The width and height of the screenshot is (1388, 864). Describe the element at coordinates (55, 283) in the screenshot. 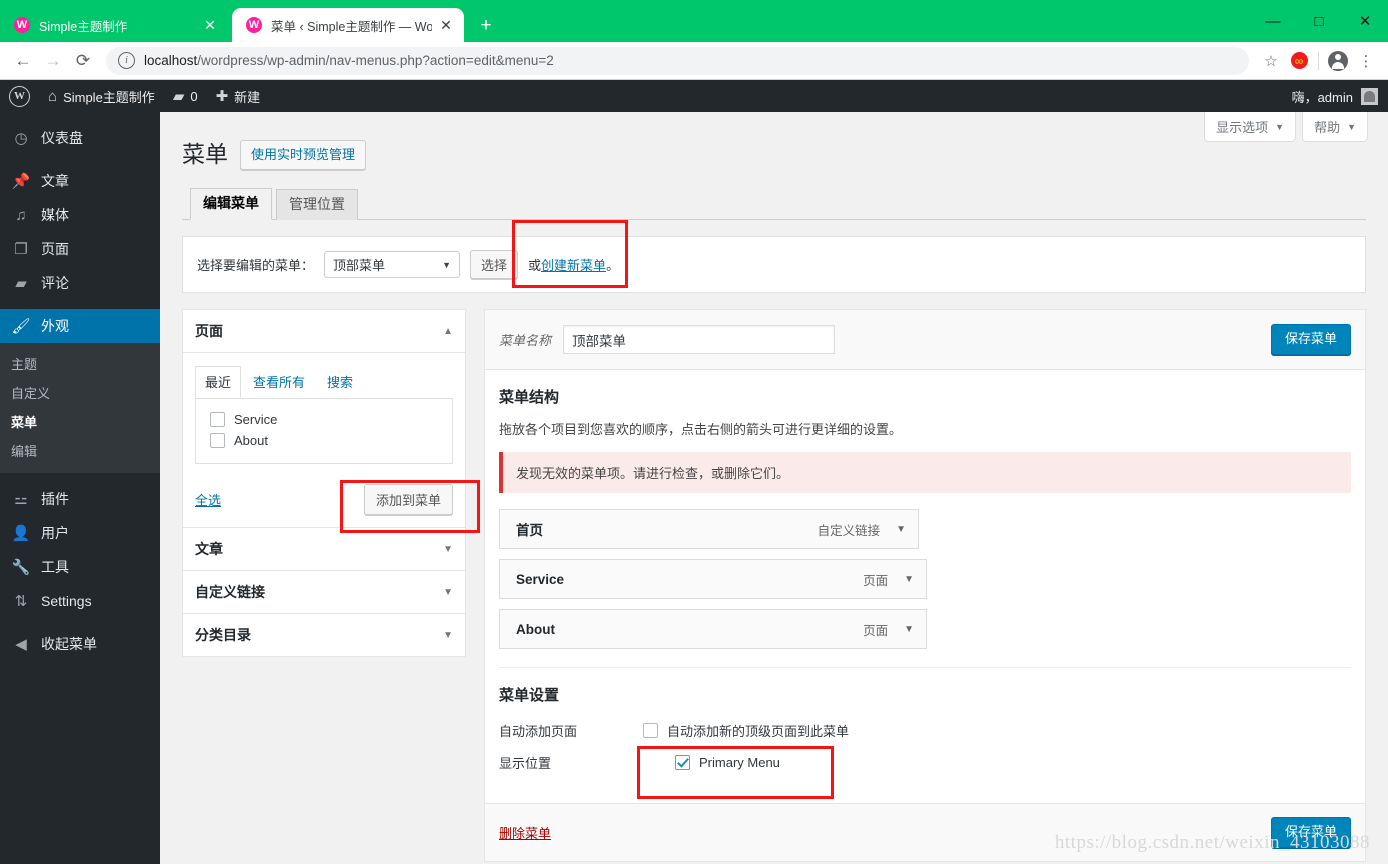

I see `sidebar-item-label: 评论` at that location.